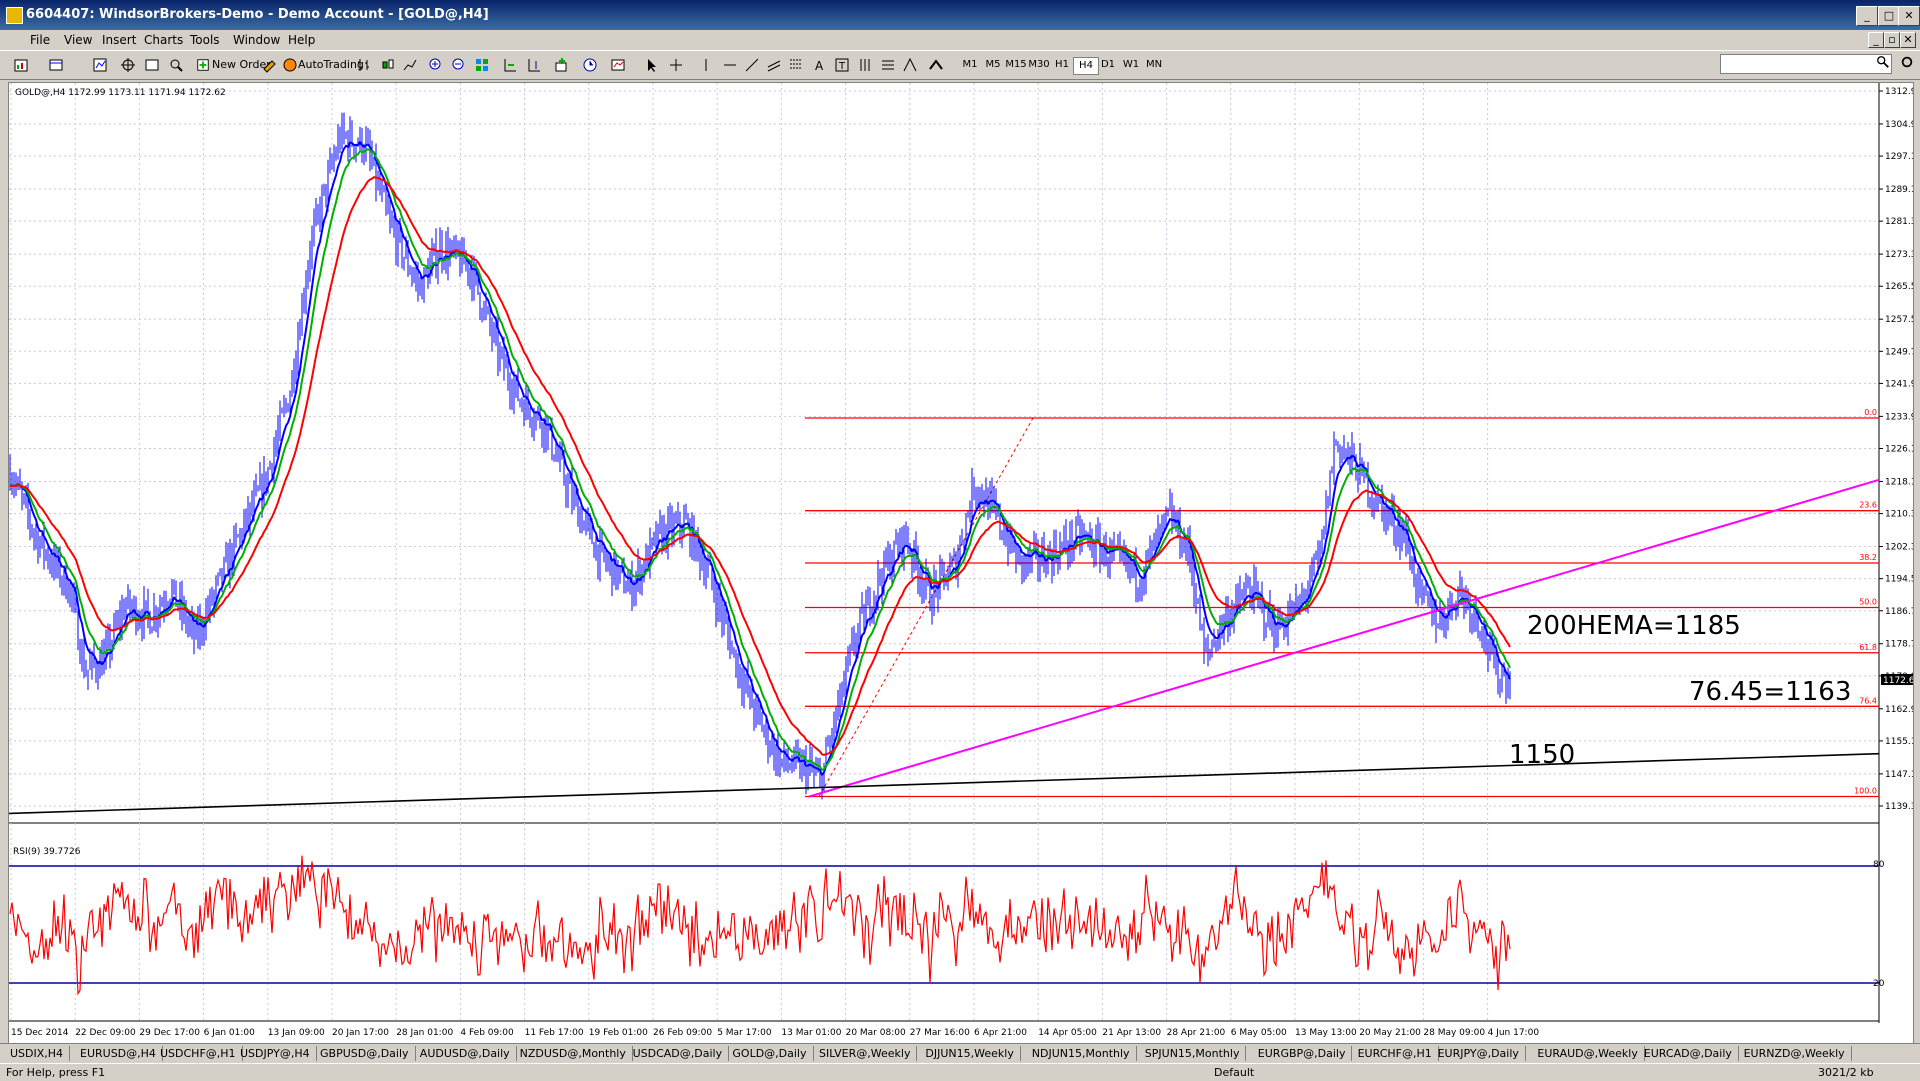 This screenshot has height=1081, width=1920. Describe the element at coordinates (205, 40) in the screenshot. I see `menu-tools: Tools` at that location.